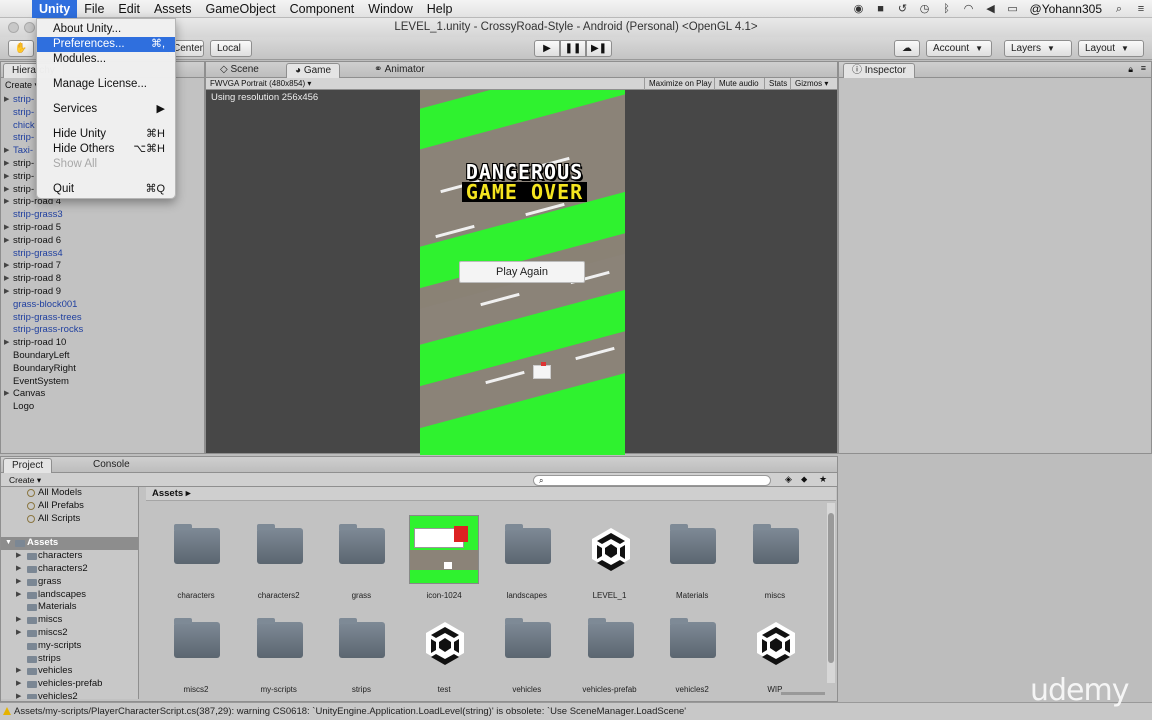 Image resolution: width=1152 pixels, height=720 pixels. What do you see at coordinates (444, 560) in the screenshot?
I see `asset-item: icon-1024` at bounding box center [444, 560].